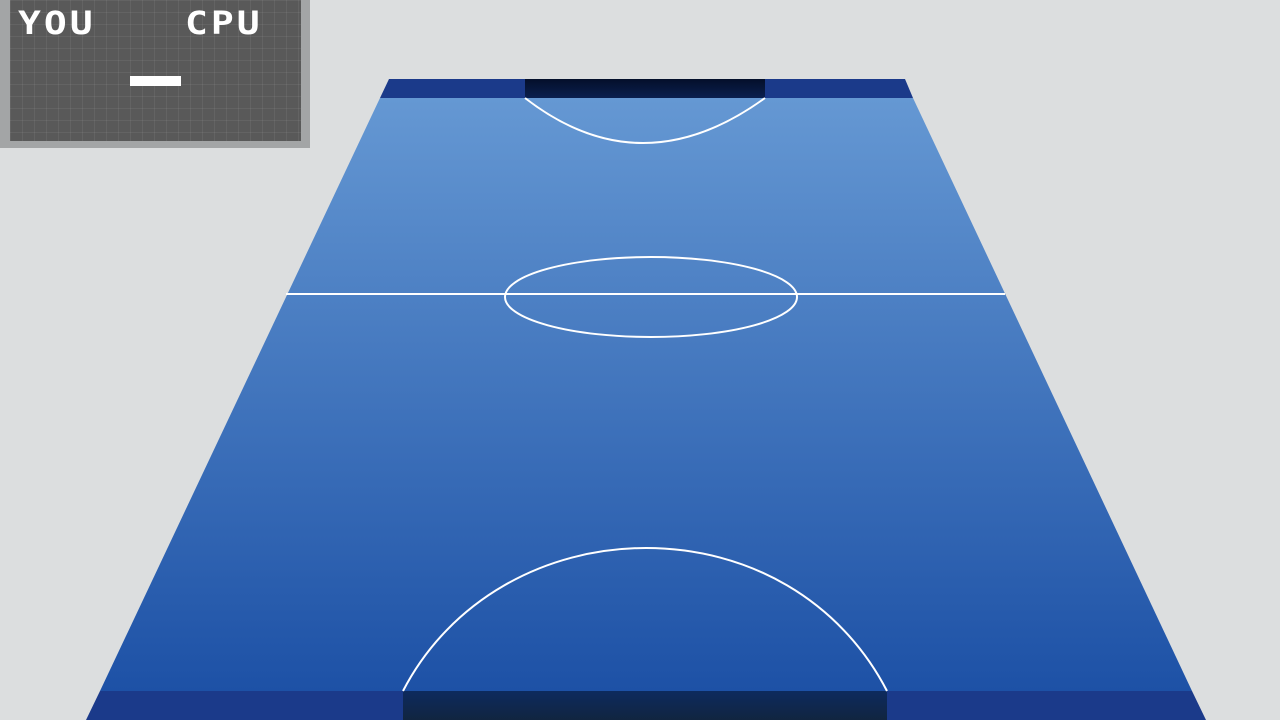 The height and width of the screenshot is (720, 1280). Describe the element at coordinates (155, 70) in the screenshot. I see `scoreboard-panel: YOU CPU —` at that location.